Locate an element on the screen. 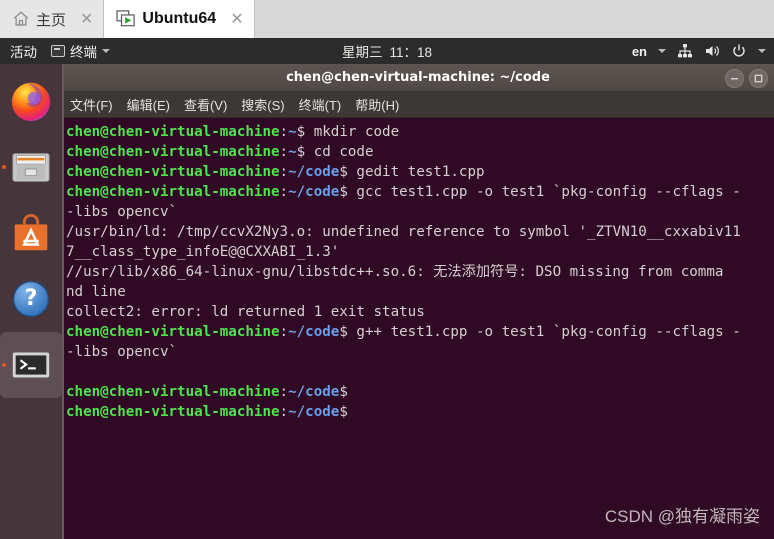  virtual-machine-icon is located at coordinates (126, 19).